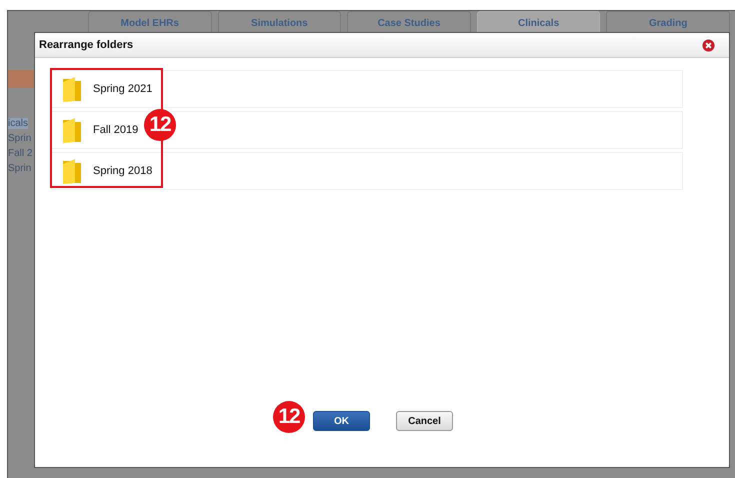 The image size is (735, 478). What do you see at coordinates (86, 45) in the screenshot?
I see `dialog-title: Rearrange folders` at bounding box center [86, 45].